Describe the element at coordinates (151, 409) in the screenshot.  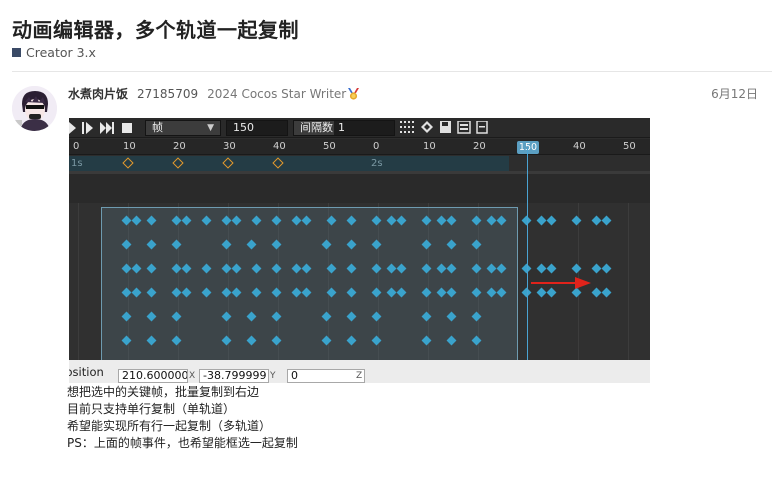
I see `post-line: 目前只支持单行复制（单轨道）` at that location.